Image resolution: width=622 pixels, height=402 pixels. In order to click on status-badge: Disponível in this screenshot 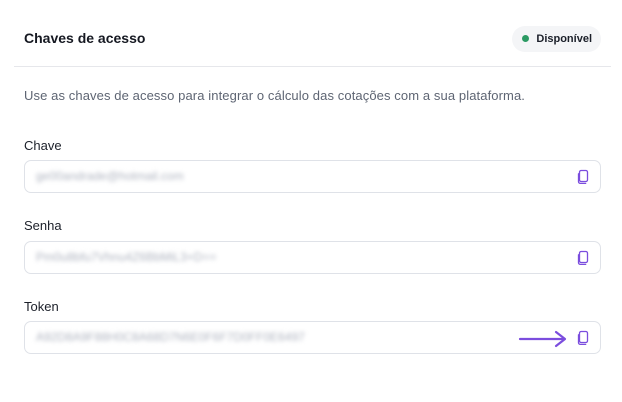, I will do `click(556, 39)`.